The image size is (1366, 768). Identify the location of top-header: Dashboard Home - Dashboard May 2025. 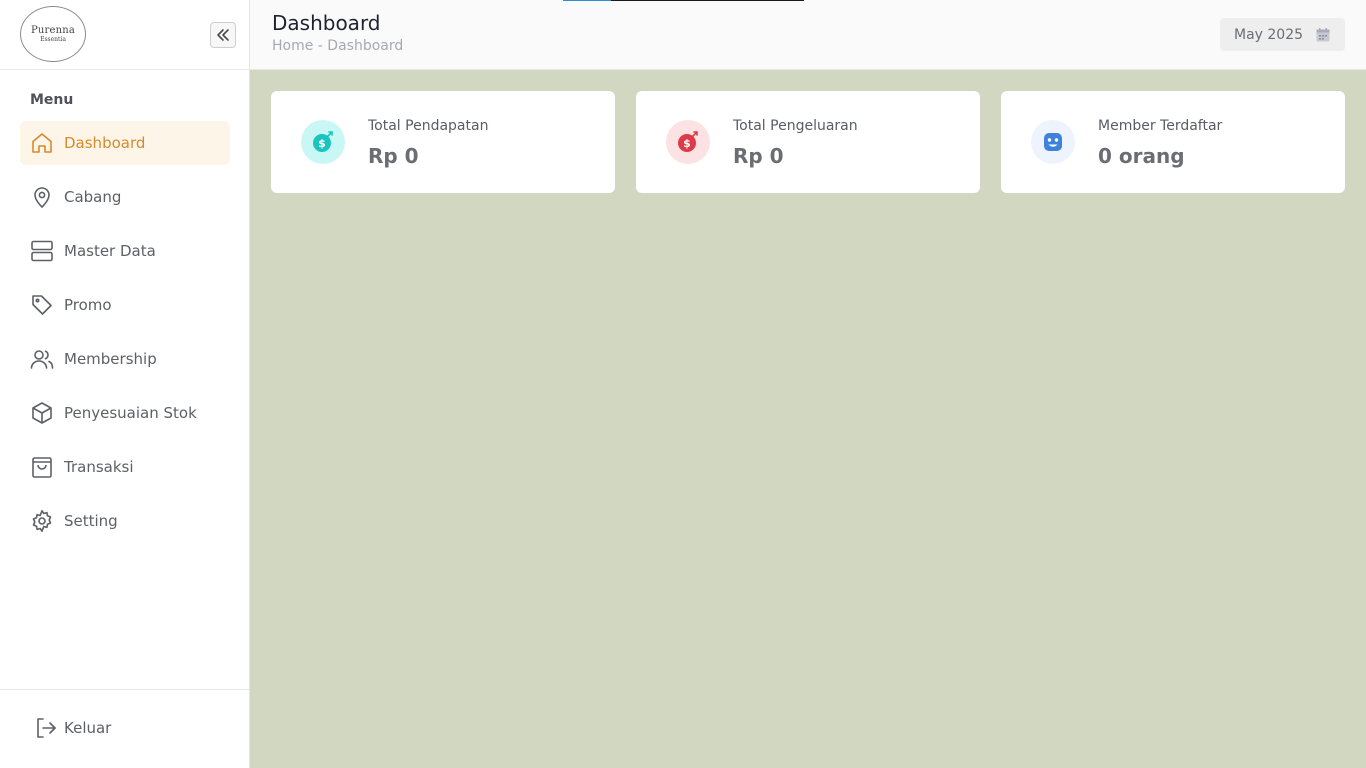
(808, 35).